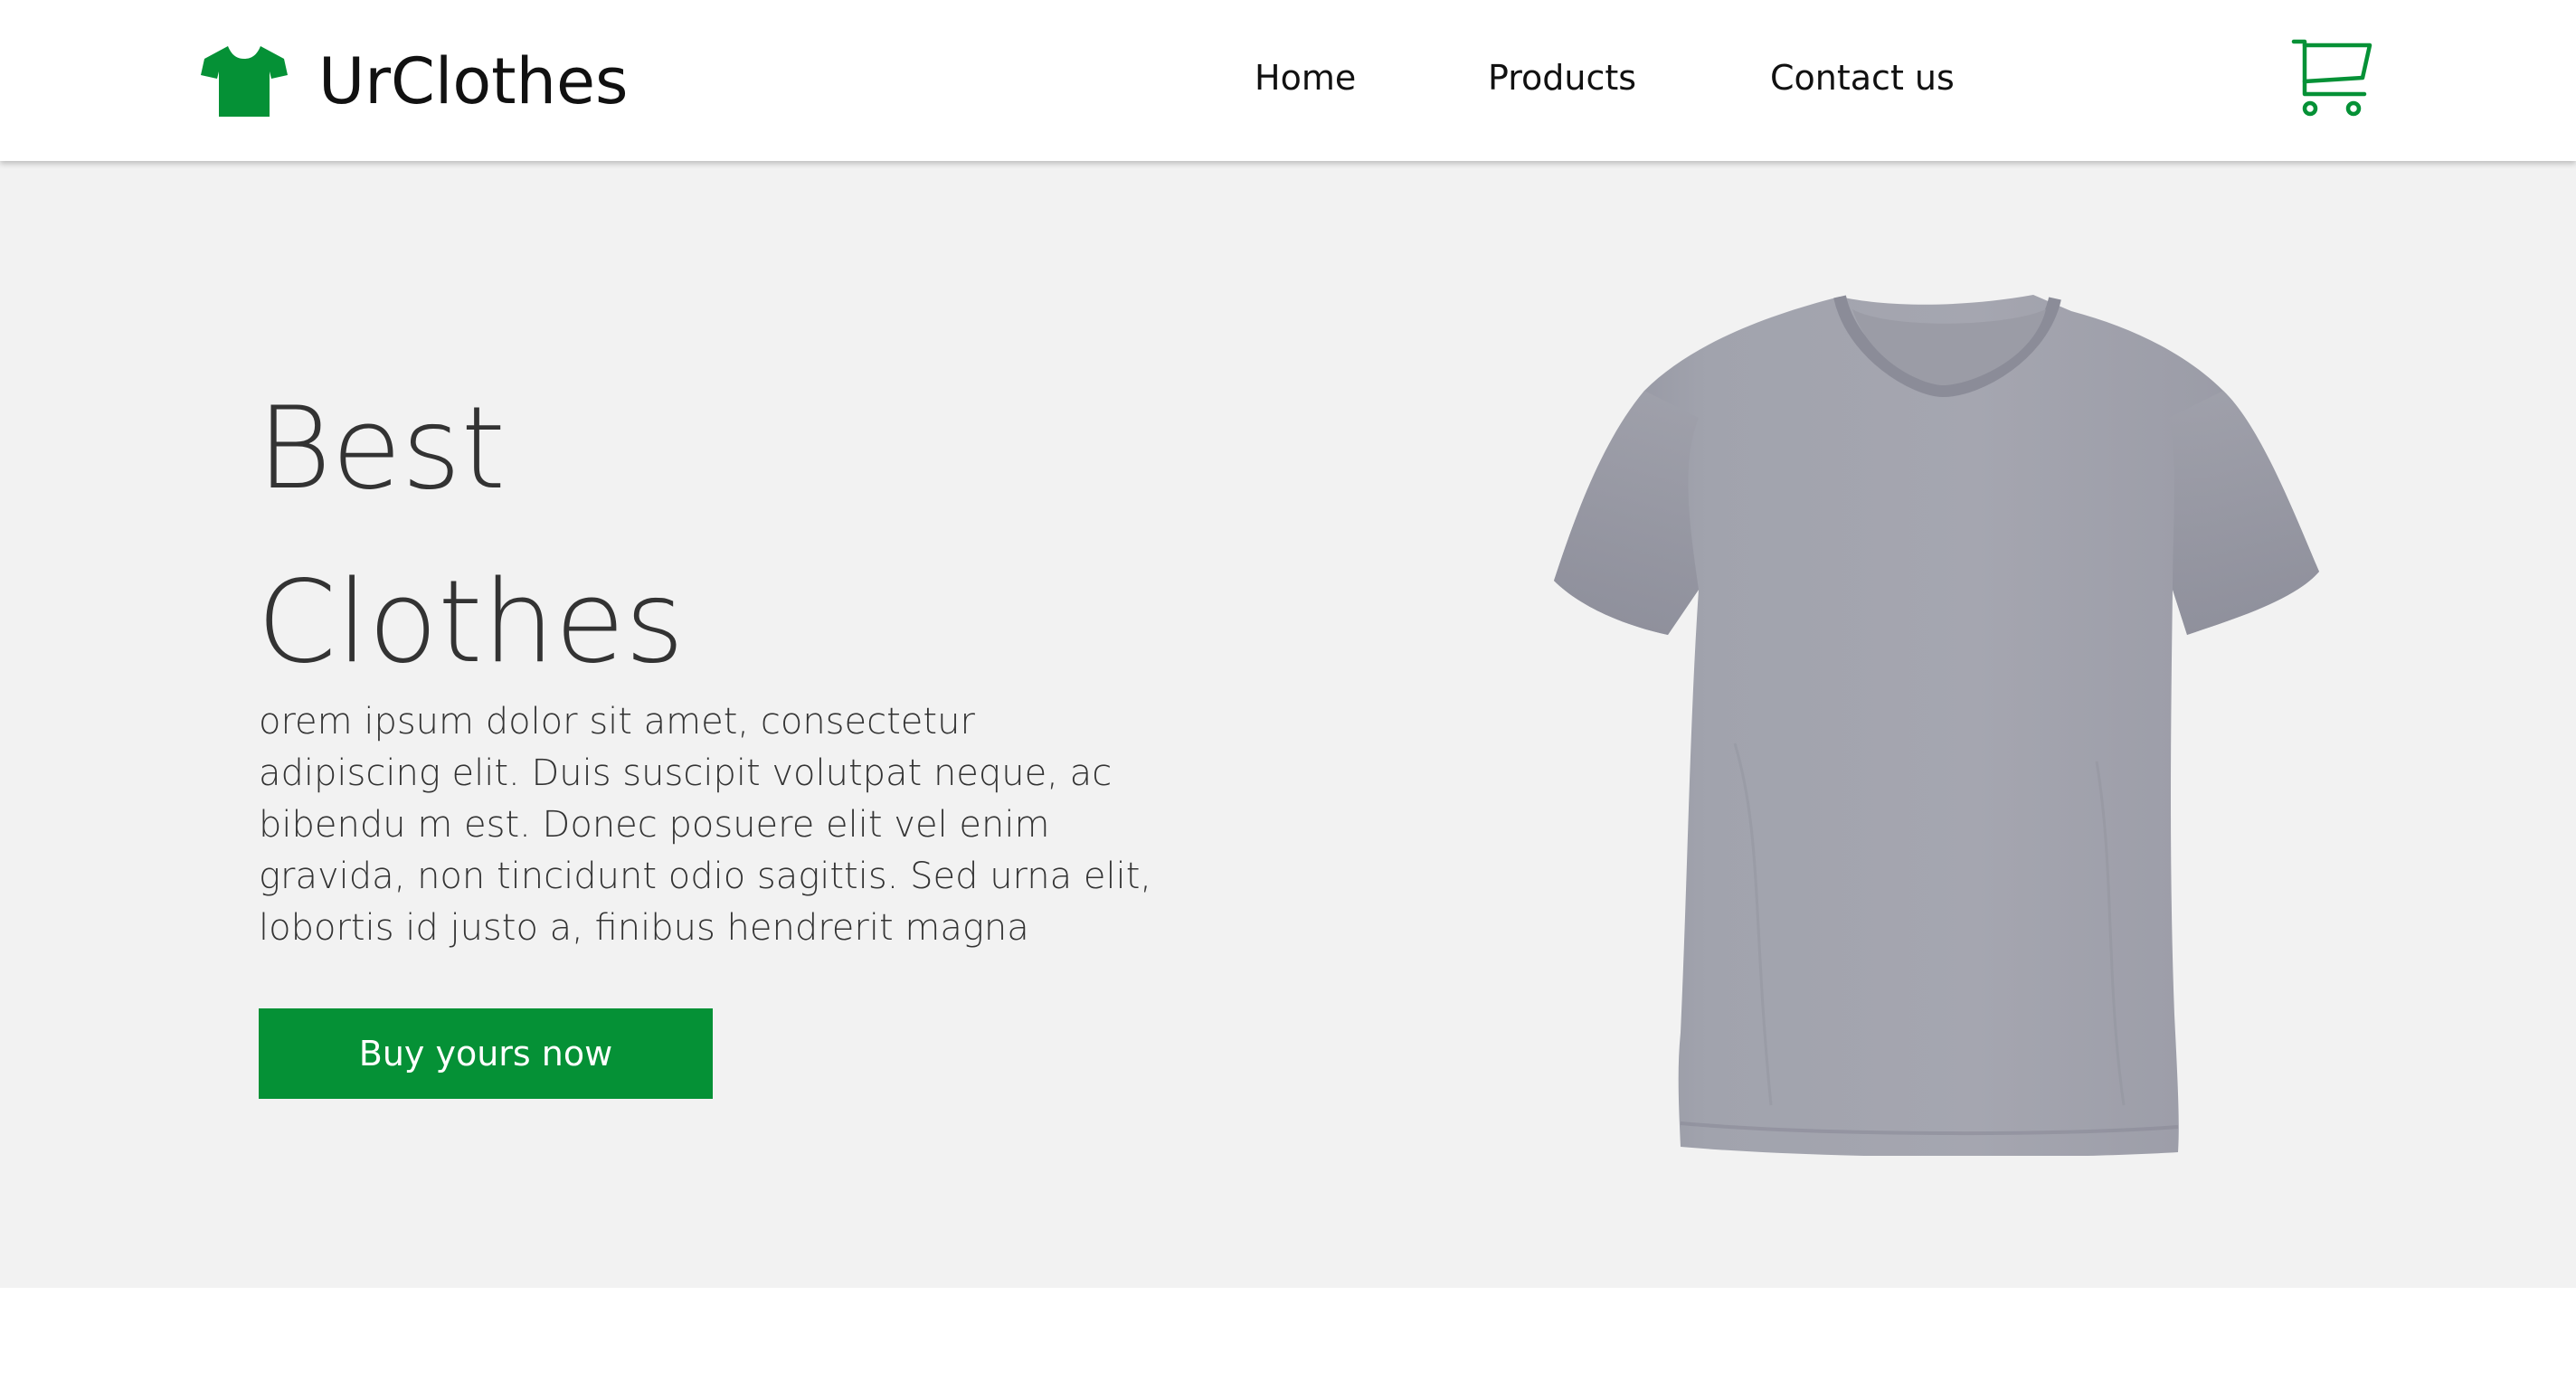  I want to click on navbar: UrClothes Home Products Contact us, so click(1288, 80).